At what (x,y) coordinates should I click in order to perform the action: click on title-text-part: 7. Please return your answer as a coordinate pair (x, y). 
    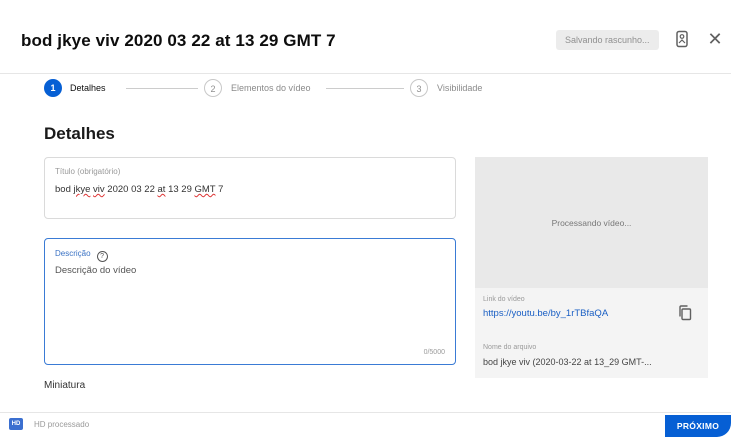
    Looking at the image, I should click on (219, 189).